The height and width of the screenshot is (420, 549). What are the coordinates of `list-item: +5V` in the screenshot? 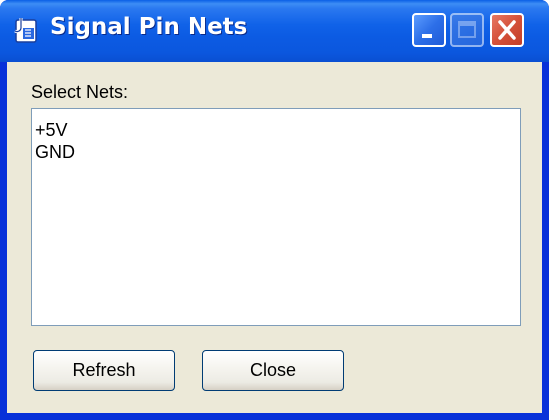 It's located at (51, 130).